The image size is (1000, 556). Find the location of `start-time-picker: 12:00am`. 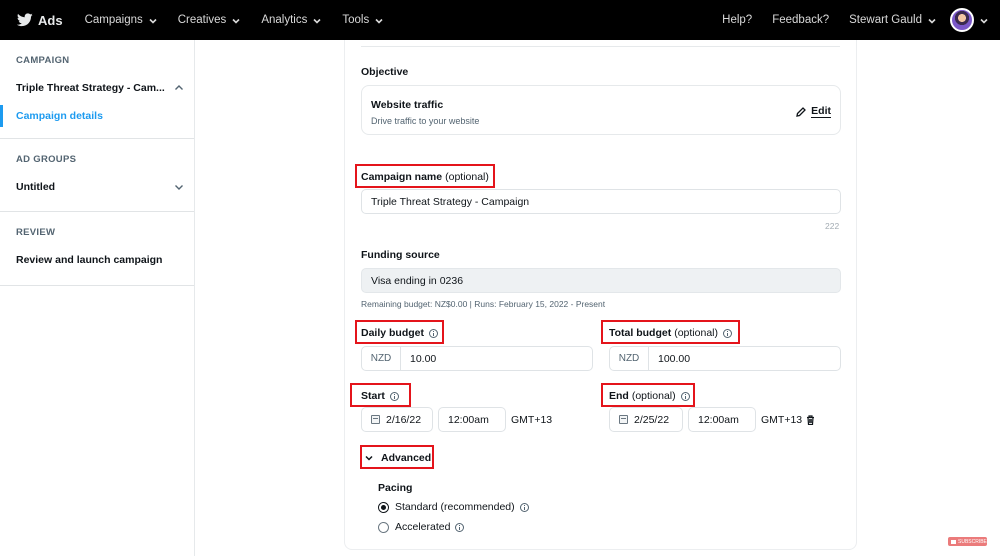

start-time-picker: 12:00am is located at coordinates (472, 419).